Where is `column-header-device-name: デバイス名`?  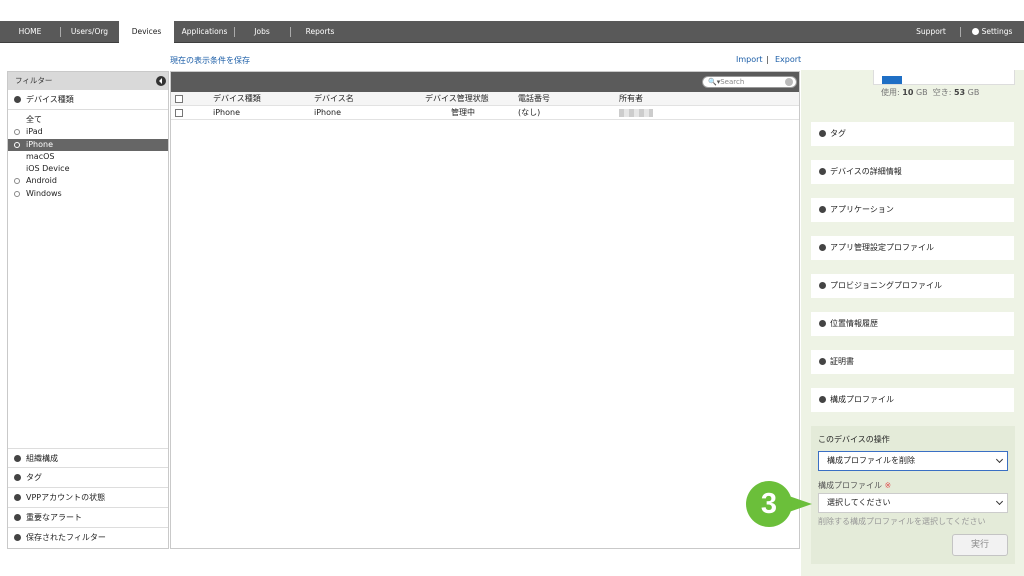 column-header-device-name: デバイス名 is located at coordinates (334, 99).